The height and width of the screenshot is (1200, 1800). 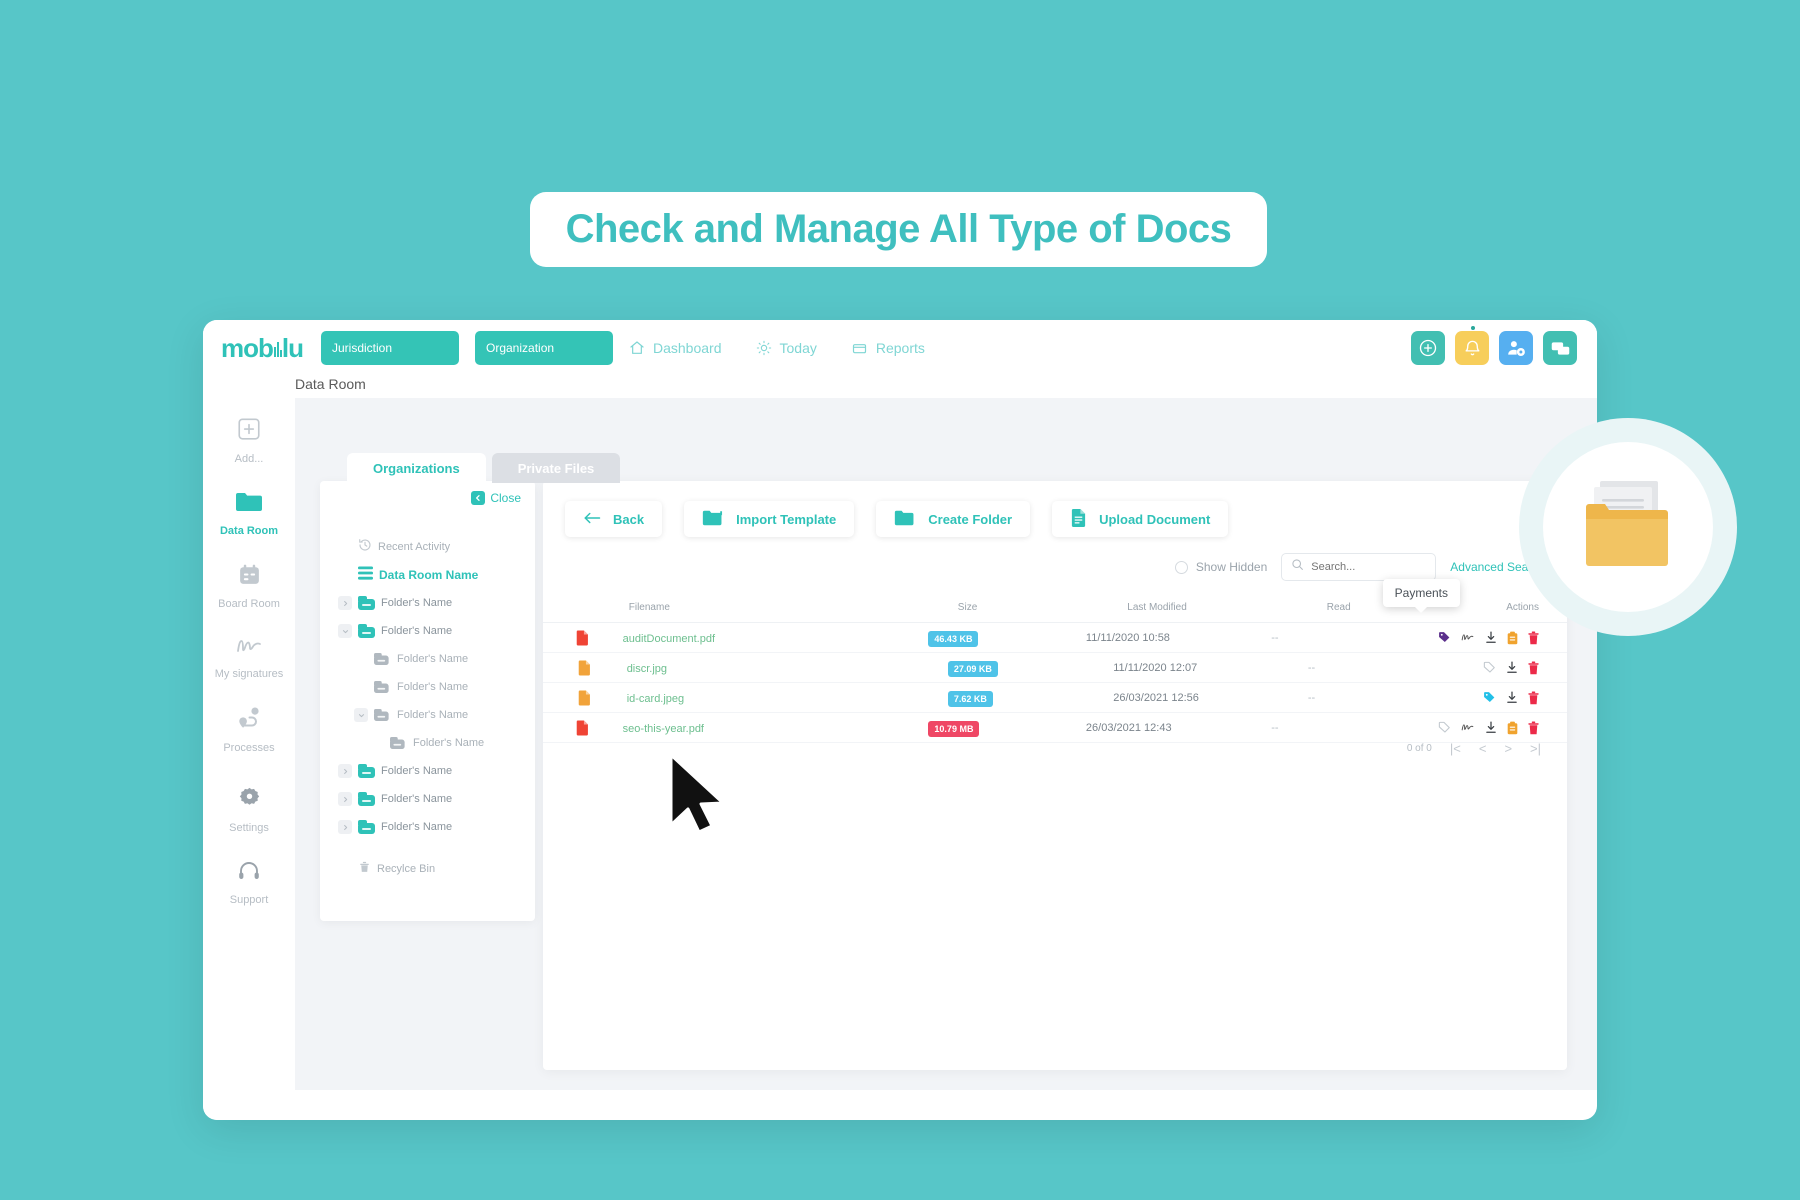 What do you see at coordinates (1627, 523) in the screenshot?
I see `open-folder-docs-icon` at bounding box center [1627, 523].